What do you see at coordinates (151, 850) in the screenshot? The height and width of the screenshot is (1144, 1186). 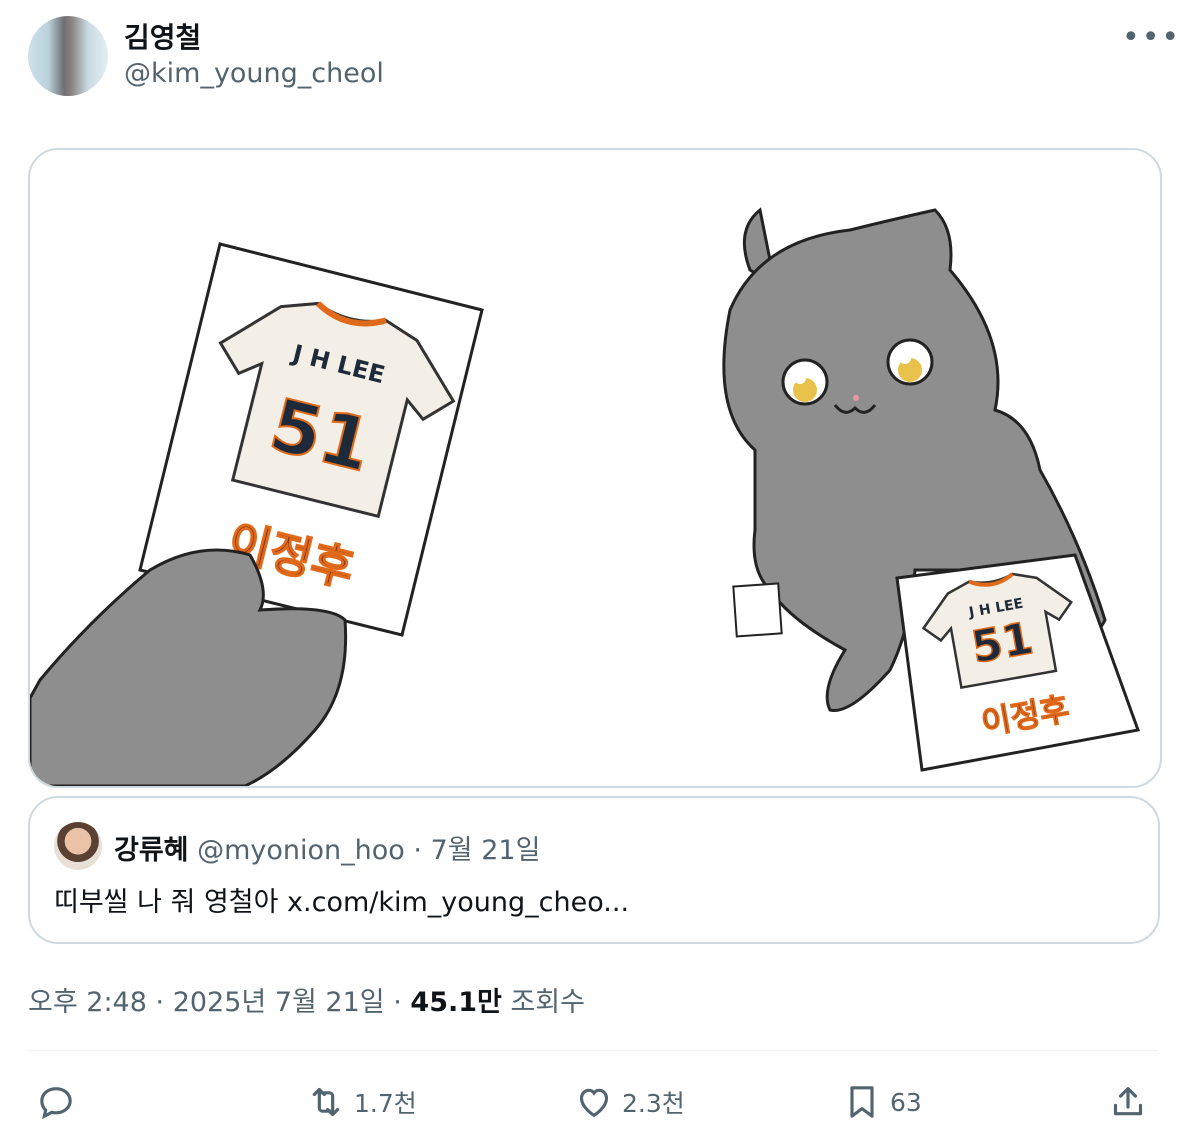 I see `quoted-author-name: 강류혜` at bounding box center [151, 850].